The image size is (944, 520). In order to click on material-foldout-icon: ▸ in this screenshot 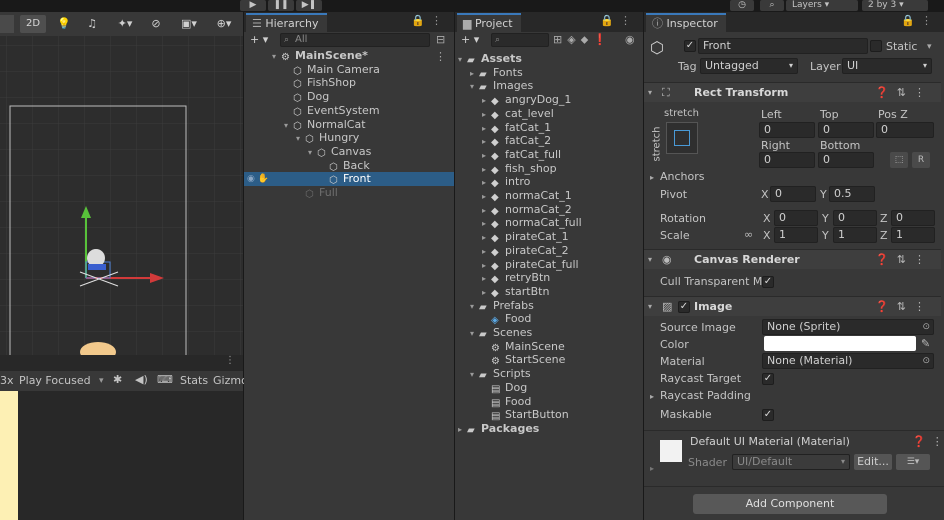, I will do `click(652, 469)`.